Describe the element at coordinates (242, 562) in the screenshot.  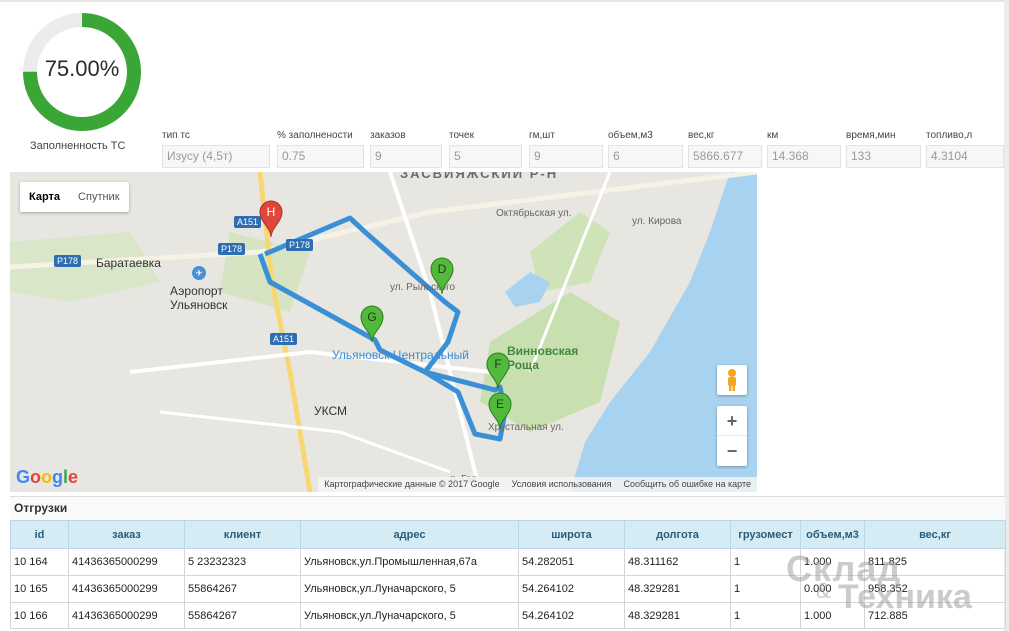
I see `cell-client: 5 23232323` at that location.